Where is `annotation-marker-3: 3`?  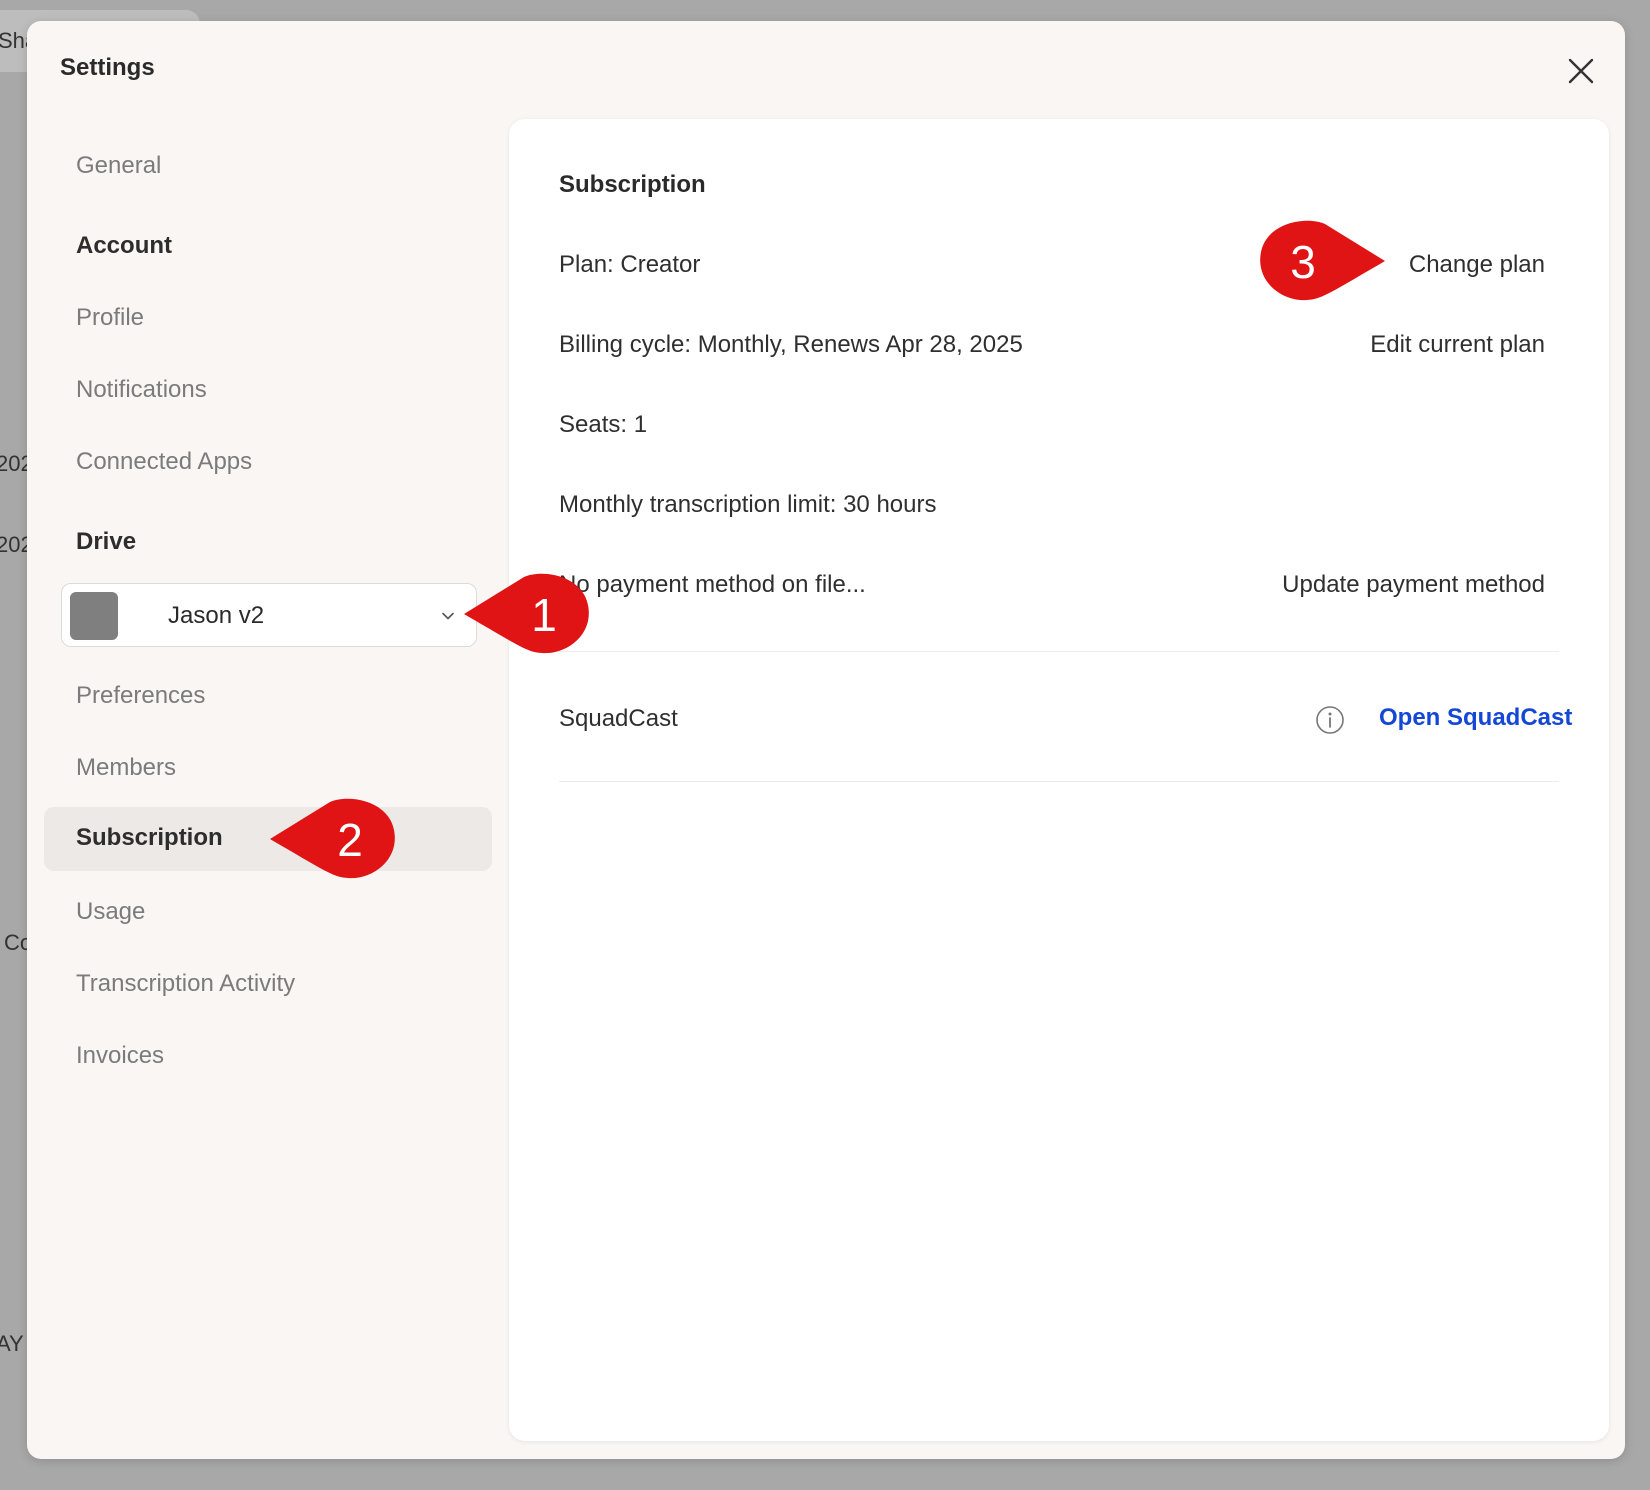
annotation-marker-3: 3 is located at coordinates (1322, 260).